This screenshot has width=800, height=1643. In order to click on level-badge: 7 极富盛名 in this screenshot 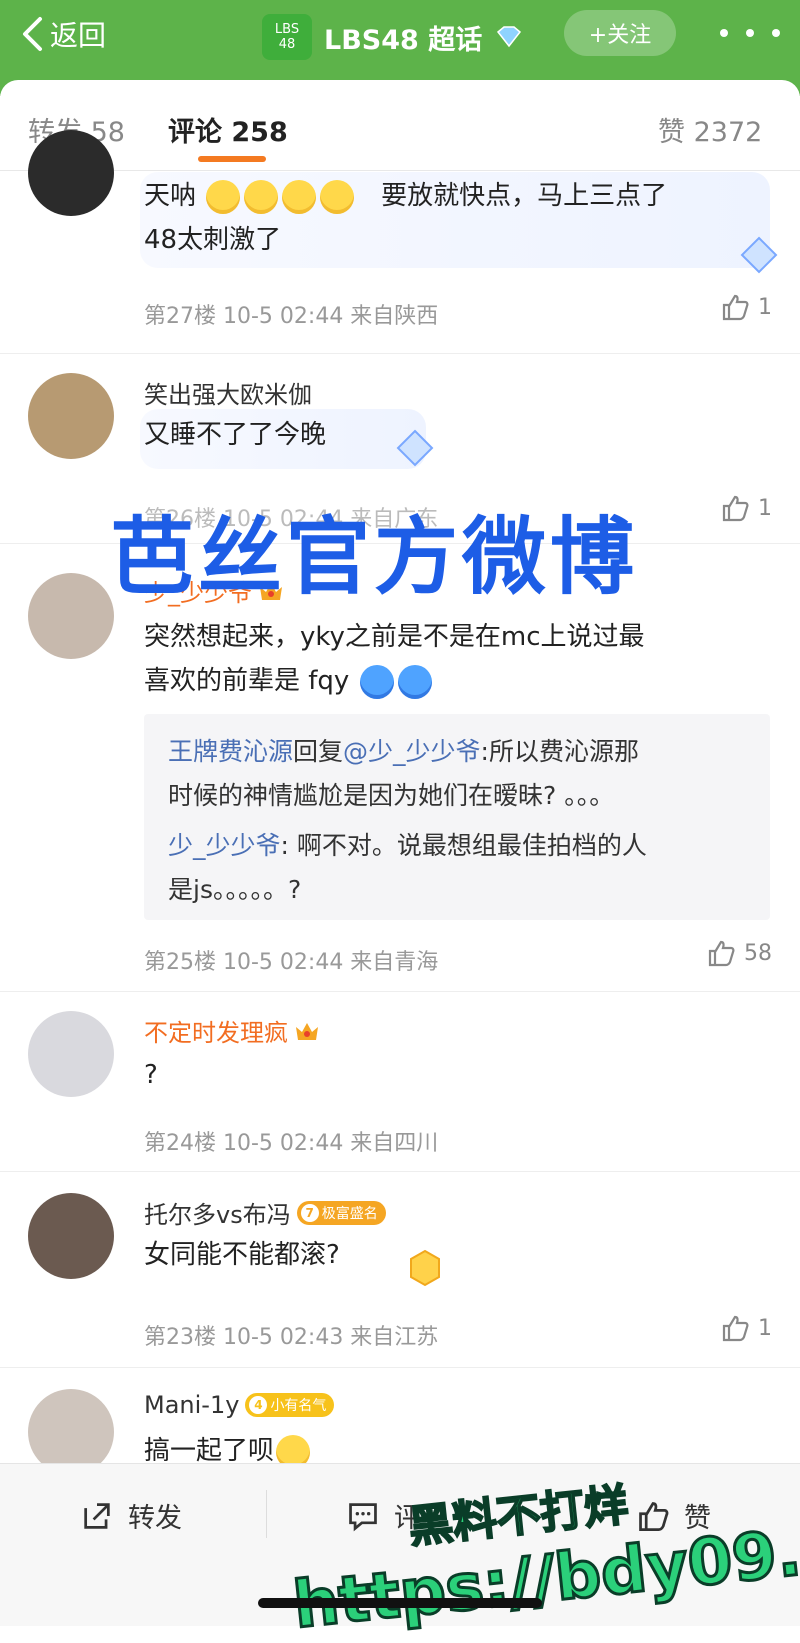, I will do `click(341, 1212)`.